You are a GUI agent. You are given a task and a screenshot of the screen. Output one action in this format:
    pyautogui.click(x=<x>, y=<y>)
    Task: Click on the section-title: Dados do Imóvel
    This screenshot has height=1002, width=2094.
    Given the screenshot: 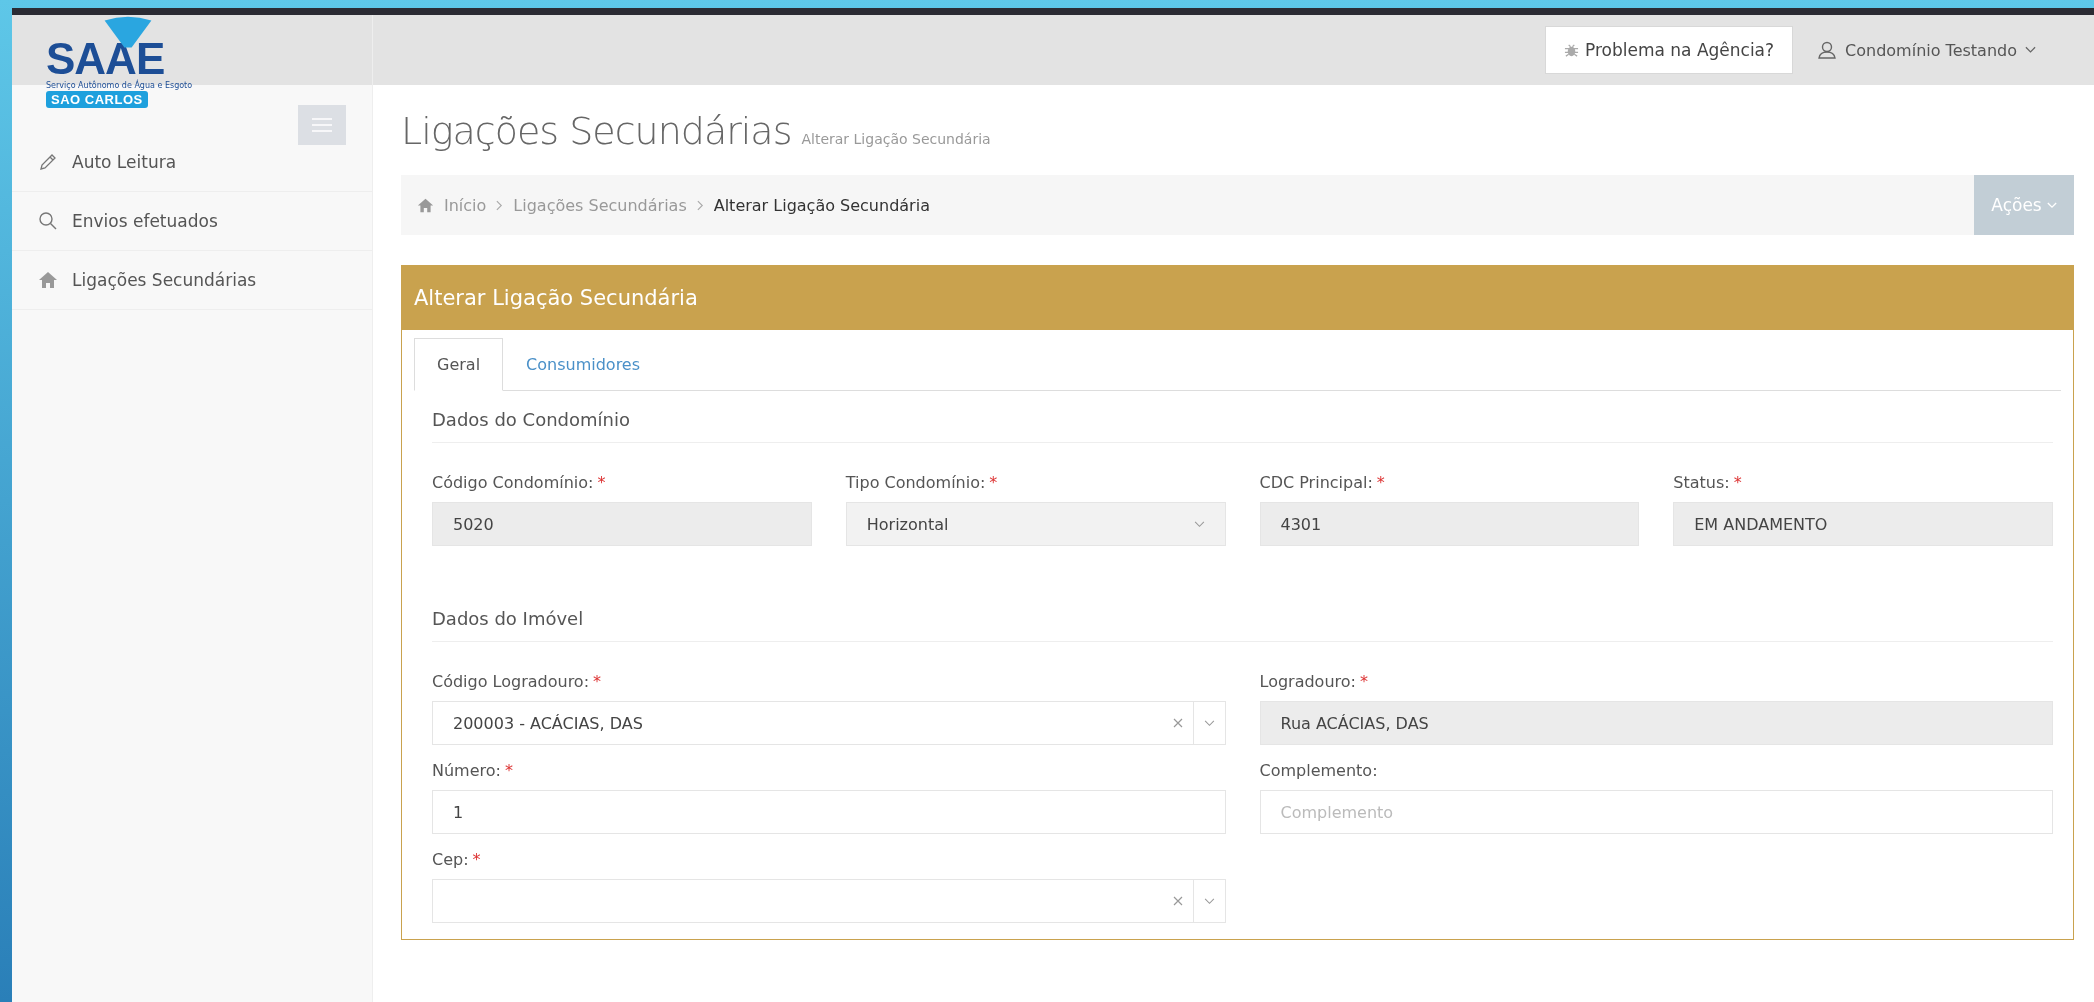 What is the action you would take?
    pyautogui.click(x=1242, y=616)
    